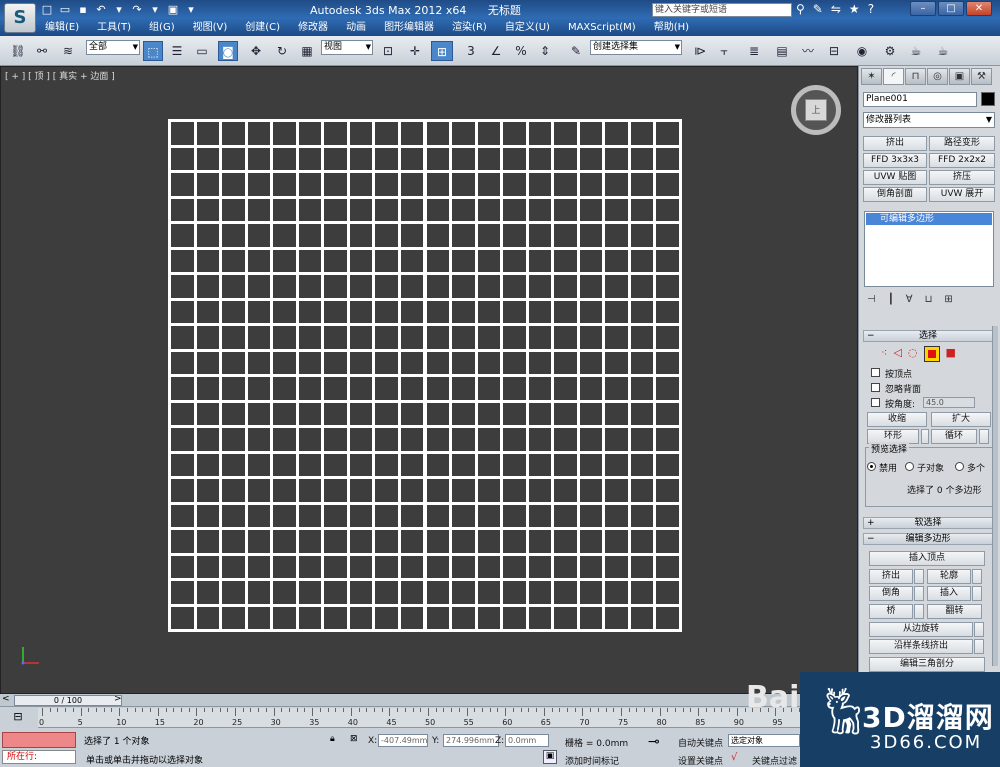 The height and width of the screenshot is (767, 1000). What do you see at coordinates (173, 9) in the screenshot?
I see `project-folder-icon: ▣` at bounding box center [173, 9].